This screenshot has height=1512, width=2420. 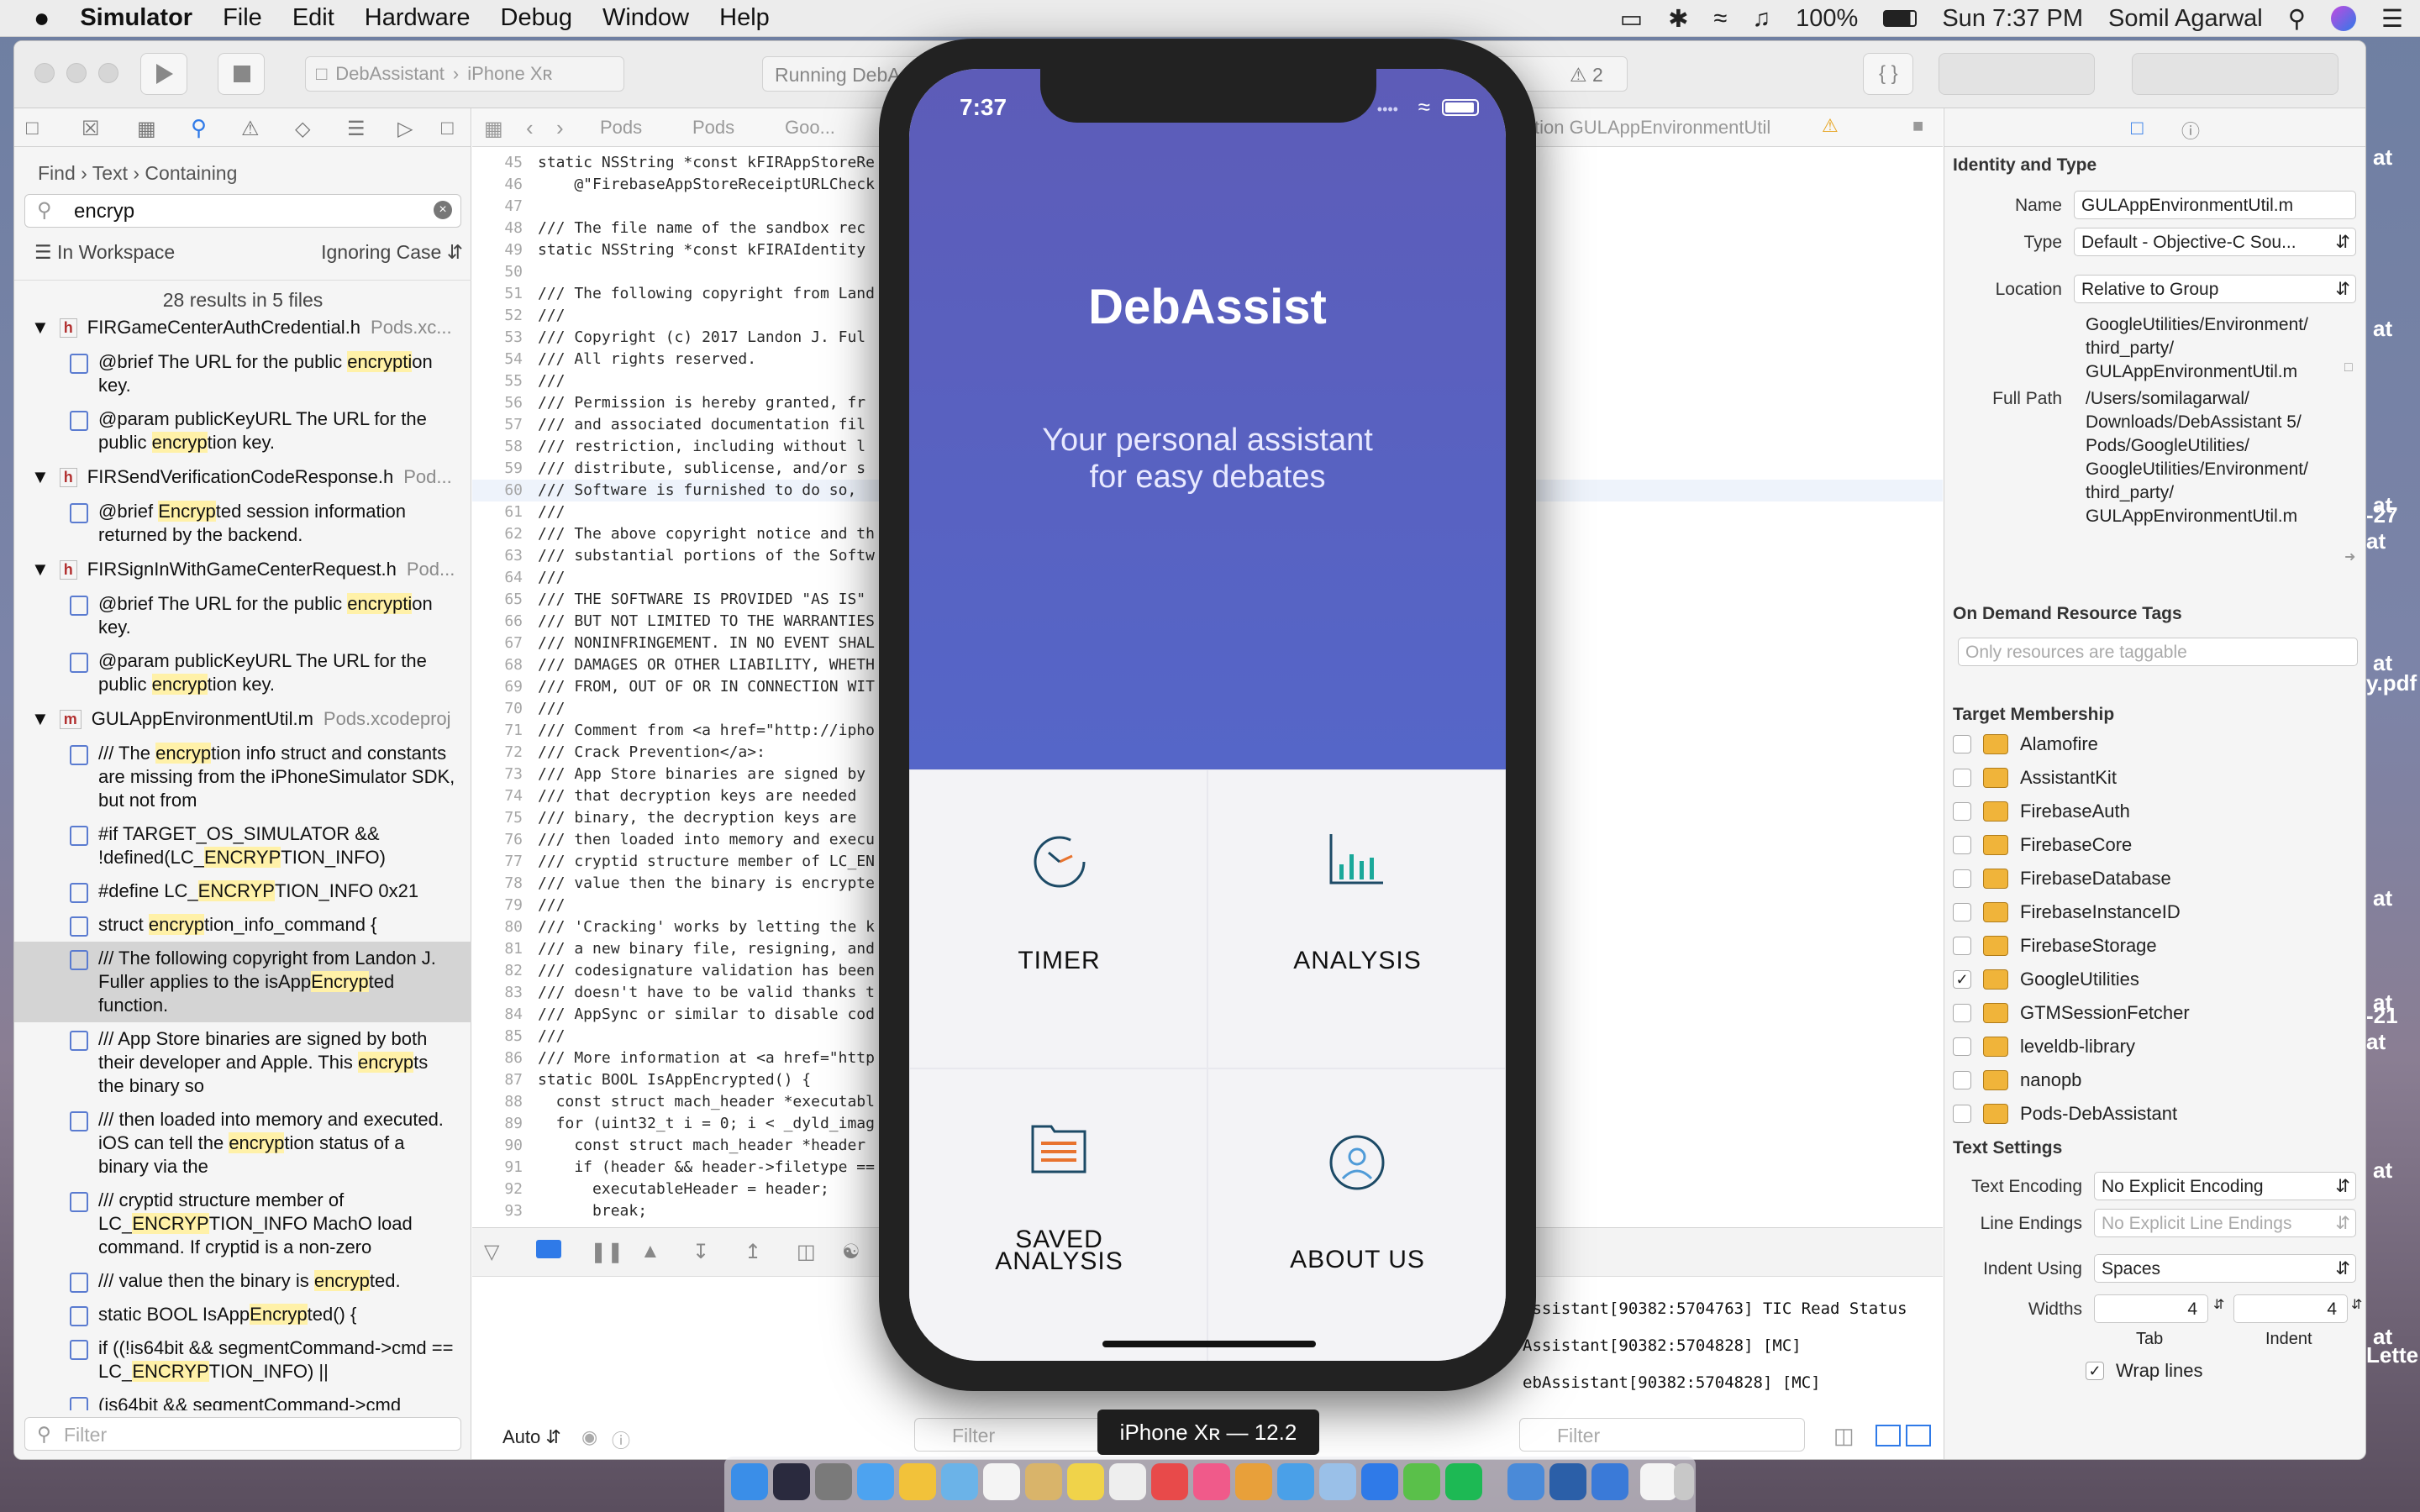 What do you see at coordinates (1678, 19) in the screenshot?
I see `bluetooth-icon: ✱` at bounding box center [1678, 19].